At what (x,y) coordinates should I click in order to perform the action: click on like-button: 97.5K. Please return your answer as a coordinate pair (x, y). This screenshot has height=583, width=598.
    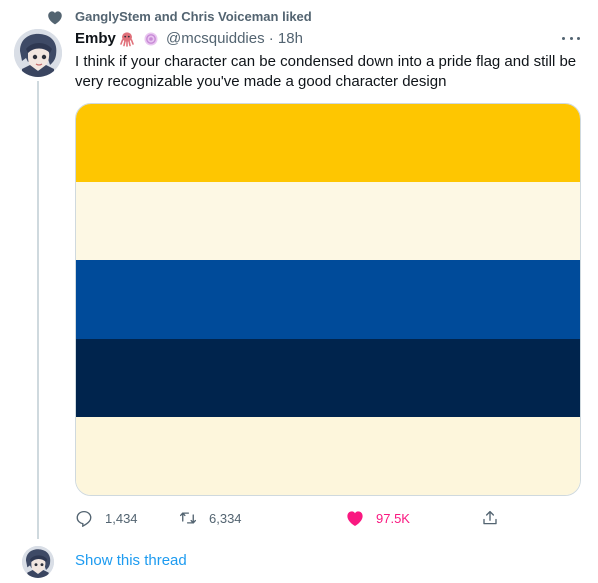
    Looking at the image, I should click on (378, 518).